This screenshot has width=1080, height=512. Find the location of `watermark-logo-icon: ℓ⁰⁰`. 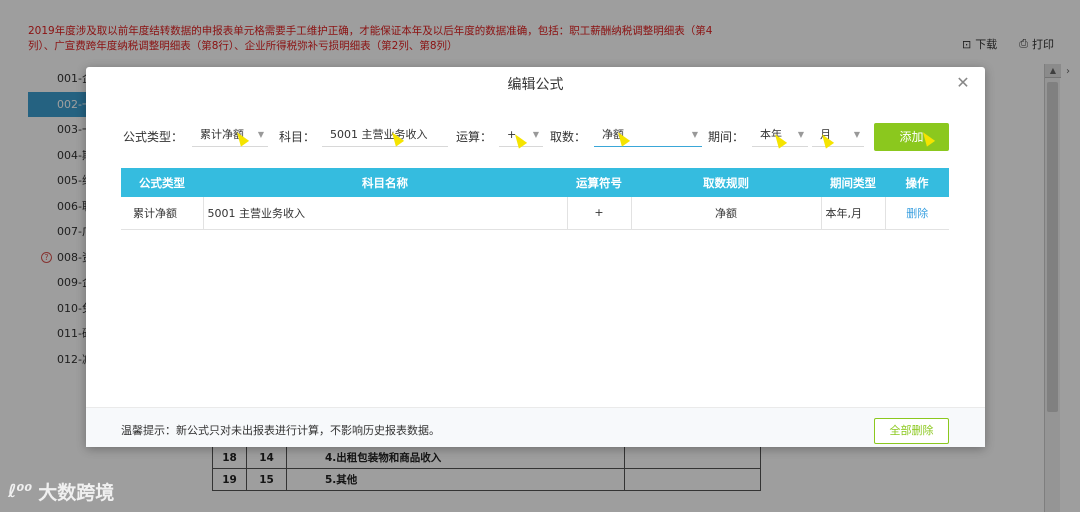

watermark-logo-icon: ℓ⁰⁰ is located at coordinates (20, 491).